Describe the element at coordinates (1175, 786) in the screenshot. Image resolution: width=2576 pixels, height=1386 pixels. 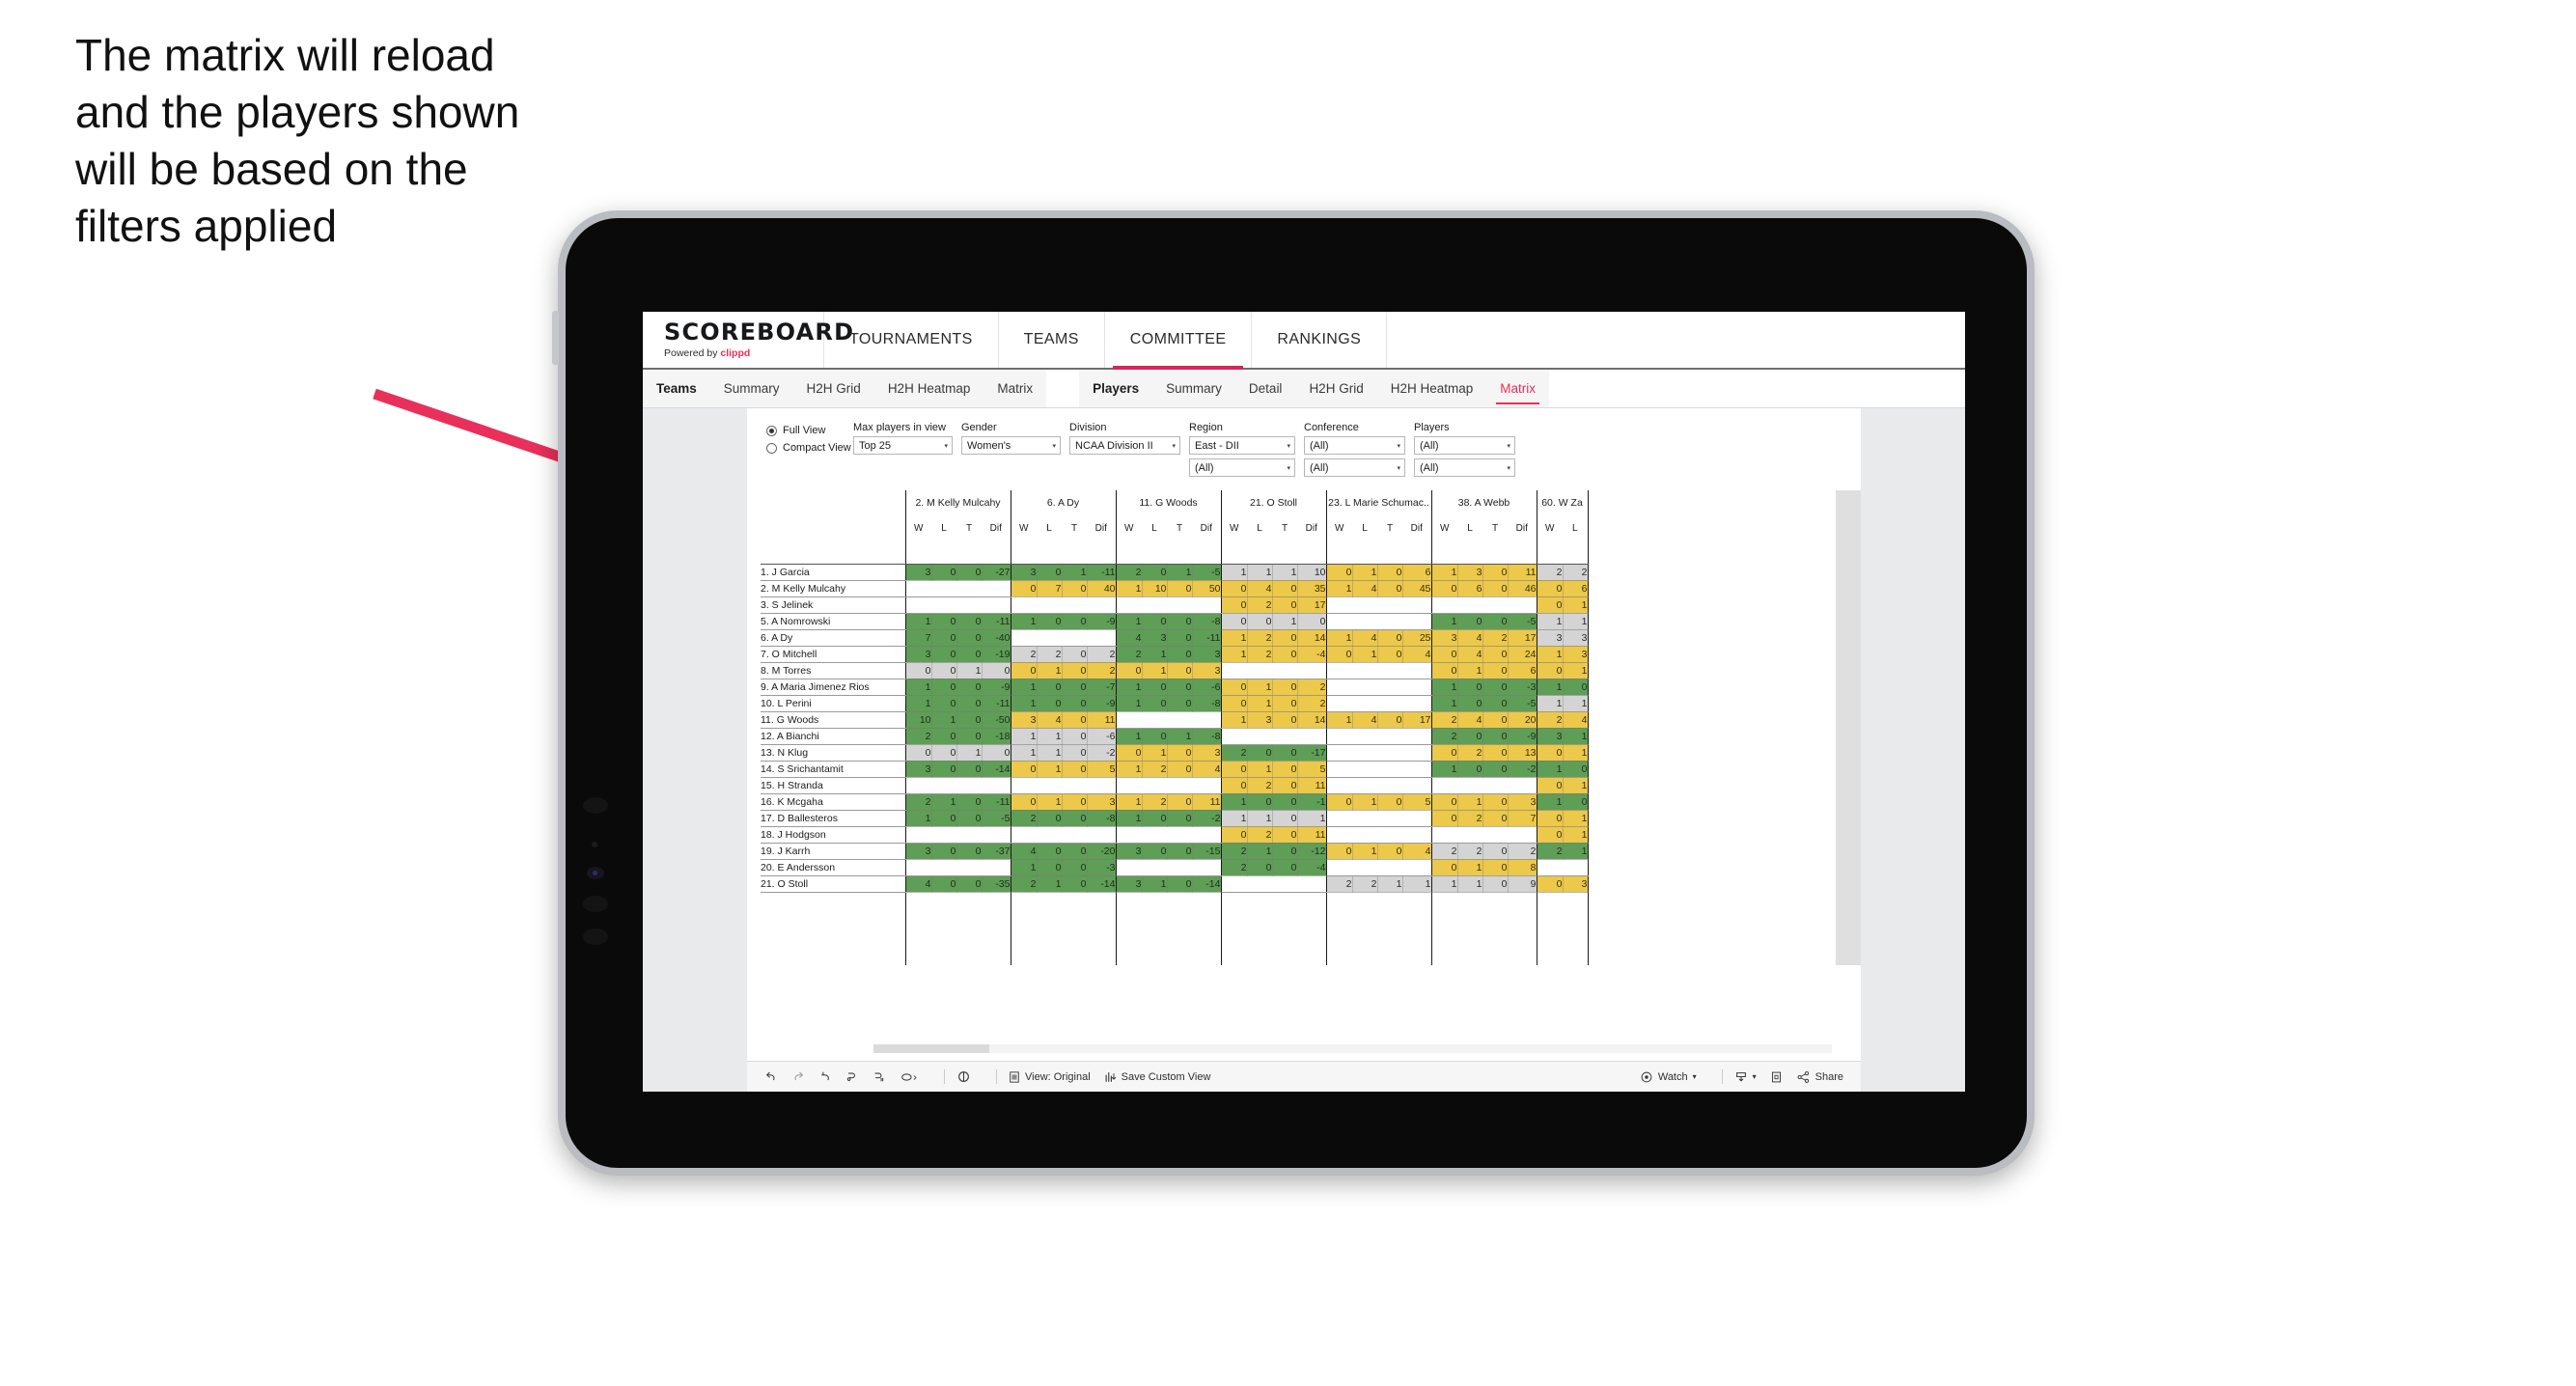
I see `matrix-row: 15. H Stranda 0 2 0 11 0 1` at that location.